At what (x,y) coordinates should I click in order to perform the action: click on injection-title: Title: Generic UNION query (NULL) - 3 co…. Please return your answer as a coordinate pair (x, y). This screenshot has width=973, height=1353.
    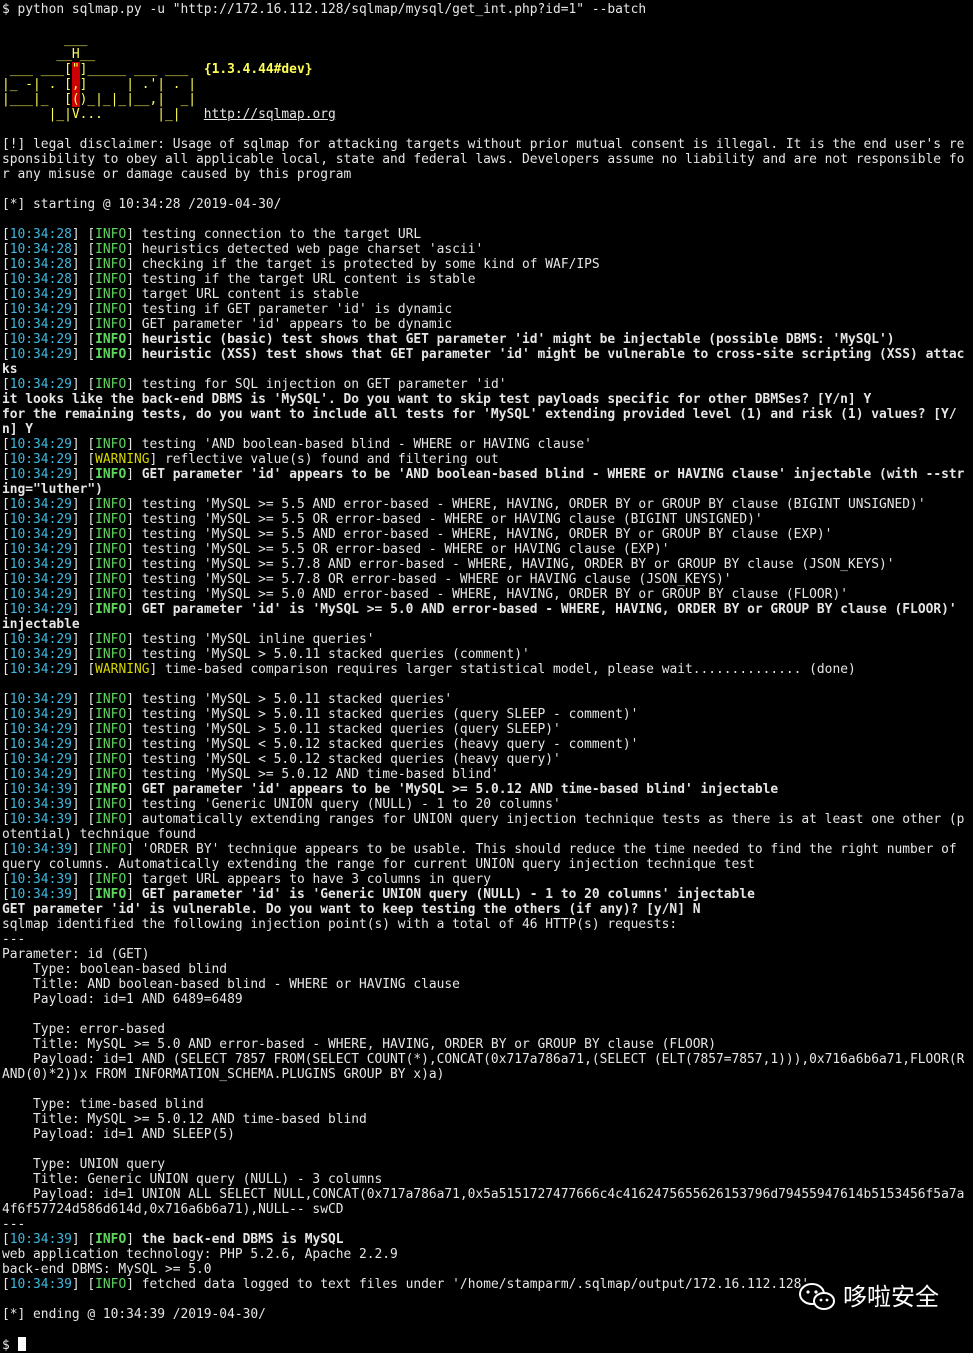
    Looking at the image, I should click on (192, 1179).